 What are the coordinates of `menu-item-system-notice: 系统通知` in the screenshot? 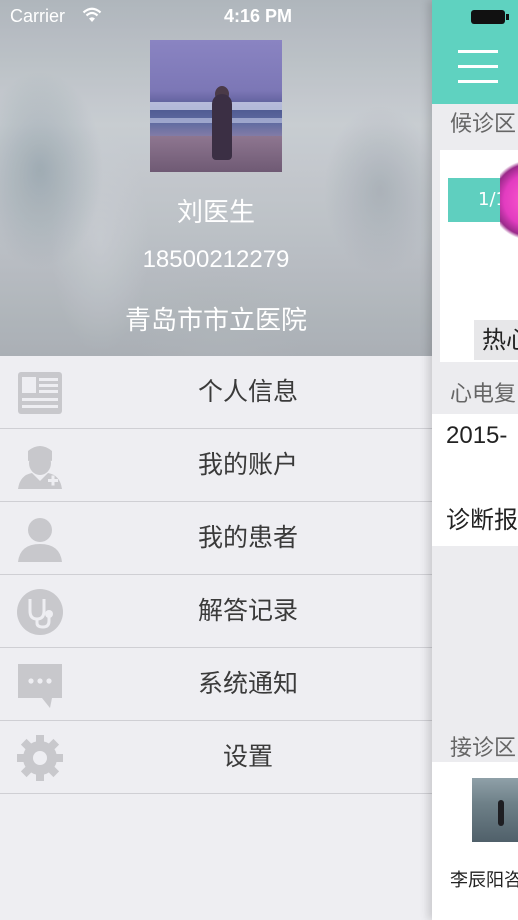 It's located at (216, 684).